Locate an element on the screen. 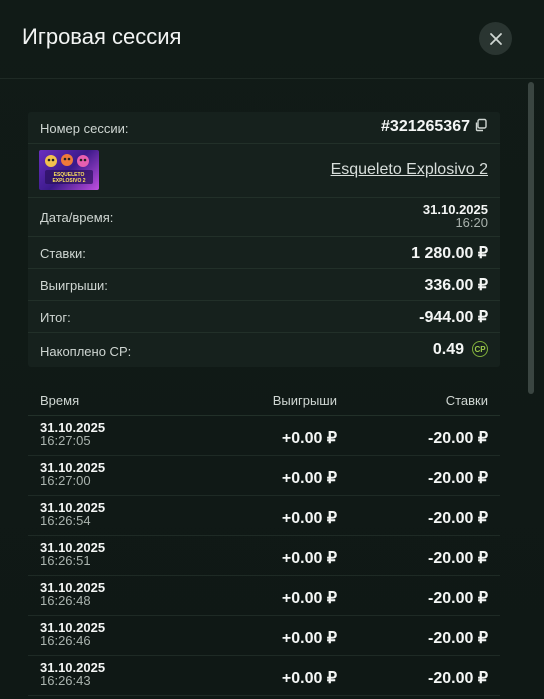 The width and height of the screenshot is (544, 699). session-number-label: Номер сессии: is located at coordinates (84, 128).